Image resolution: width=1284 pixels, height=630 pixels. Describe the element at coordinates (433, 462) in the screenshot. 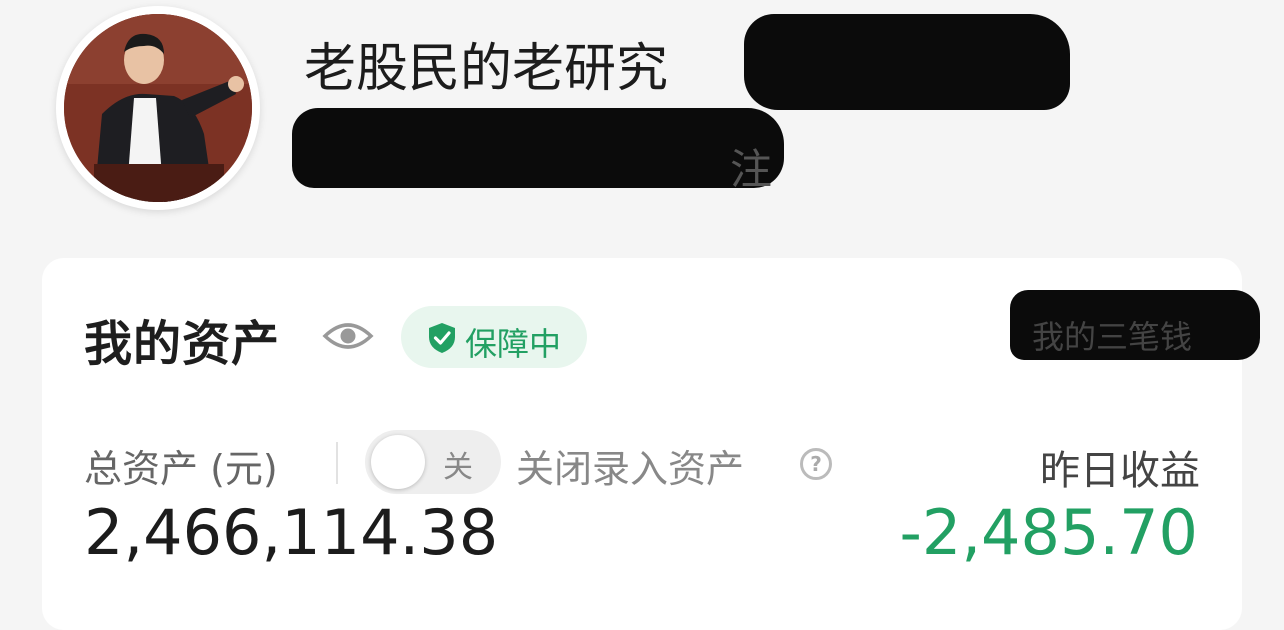

I see `manual-asset-toggle: 关` at that location.